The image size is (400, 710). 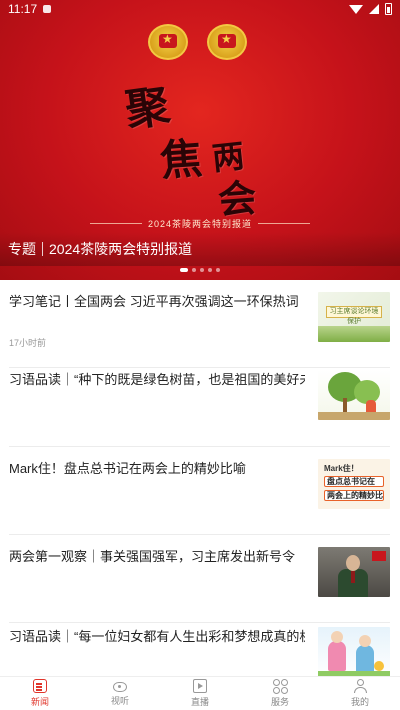 I want to click on grid-icon, so click(x=280, y=686).